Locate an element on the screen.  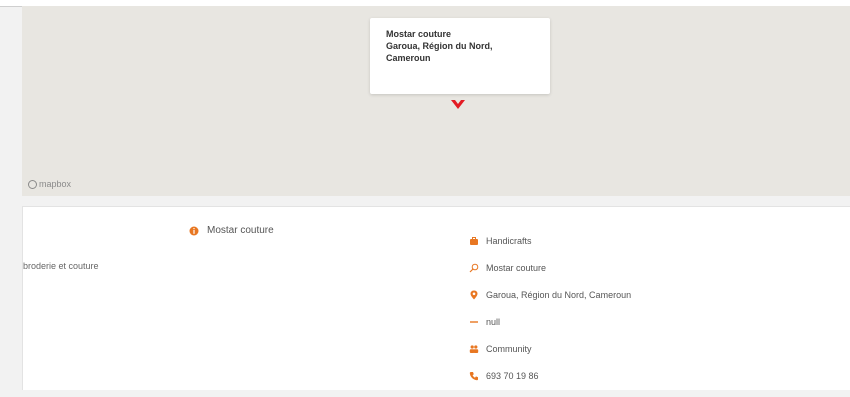
phone-text: 693 70 19 86 is located at coordinates (512, 376).